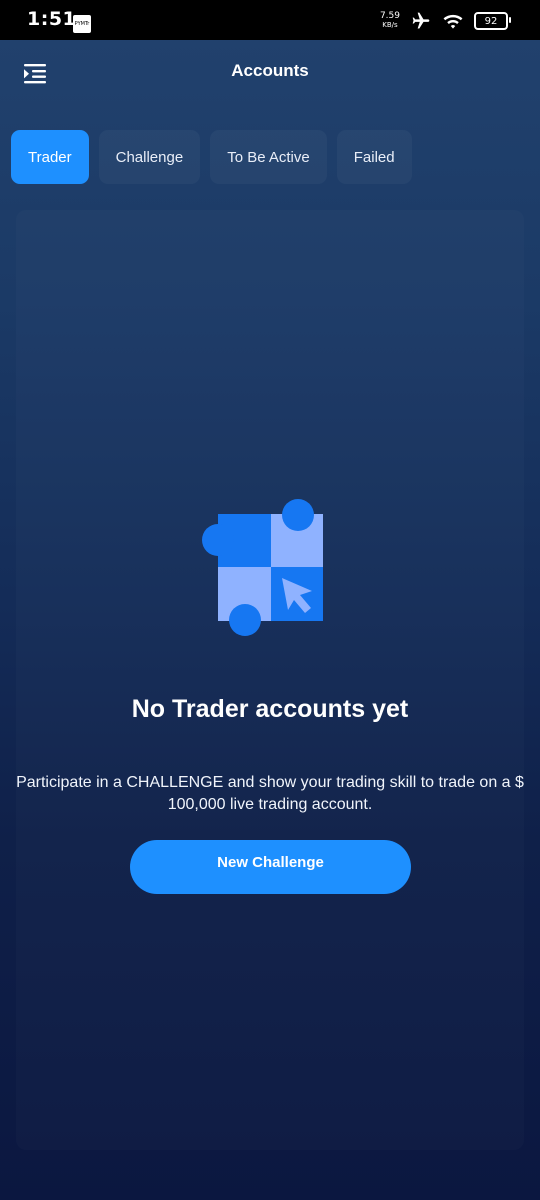 The height and width of the screenshot is (1200, 540). I want to click on app-header: Accounts, so click(270, 72).